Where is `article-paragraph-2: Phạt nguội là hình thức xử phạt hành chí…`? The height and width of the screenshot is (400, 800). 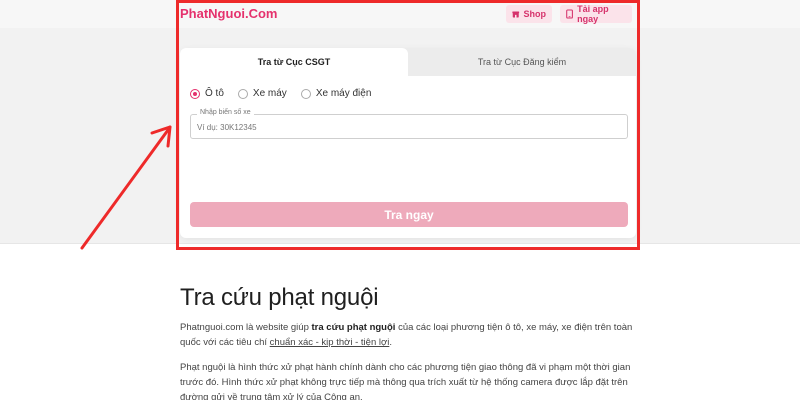 article-paragraph-2: Phạt nguội là hình thức xử phạt hành chí… is located at coordinates (405, 381).